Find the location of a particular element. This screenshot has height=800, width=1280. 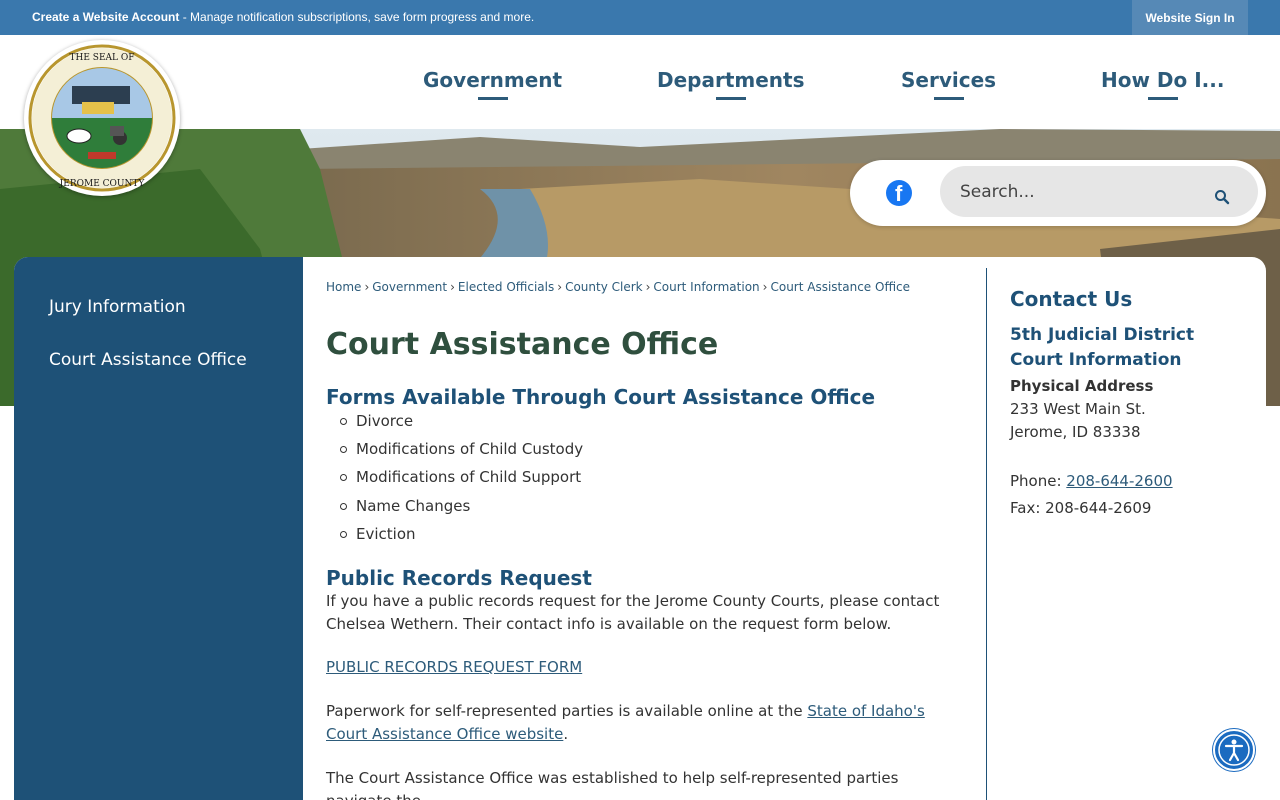

search-icon is located at coordinates (1223, 198).